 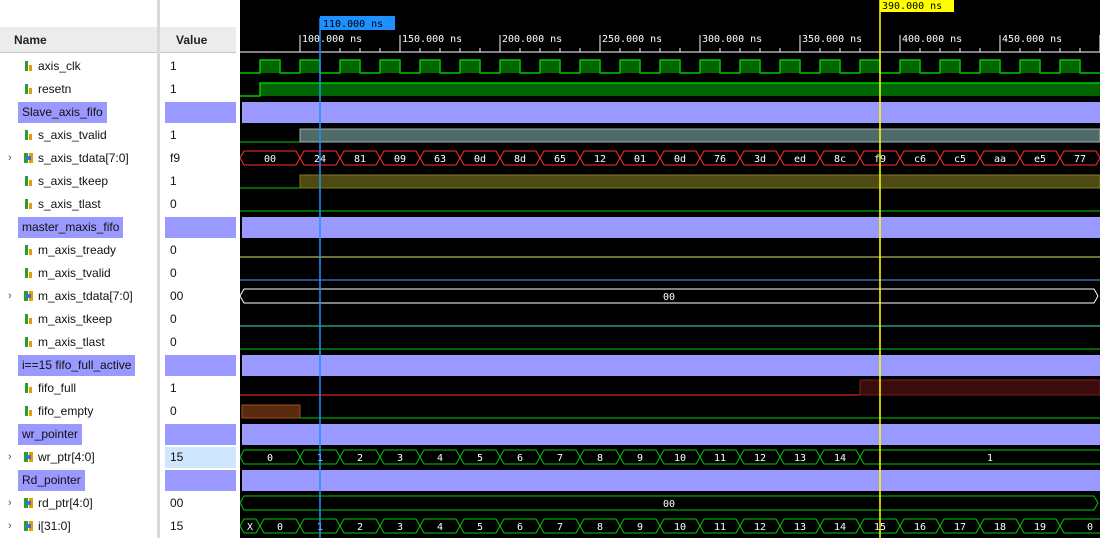 What do you see at coordinates (800, 159) in the screenshot?
I see `bus-value-label: ed` at bounding box center [800, 159].